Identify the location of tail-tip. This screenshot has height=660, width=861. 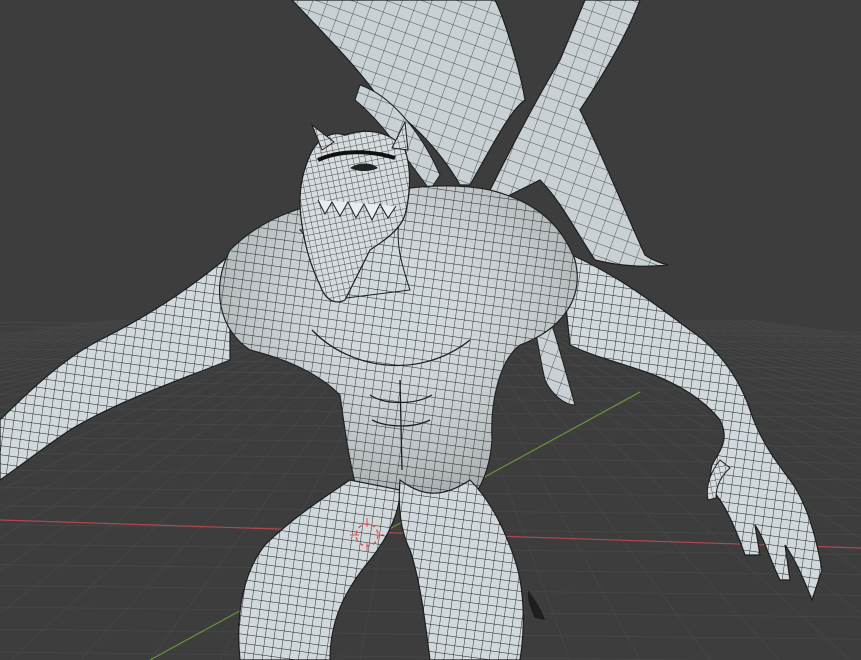
(536, 605).